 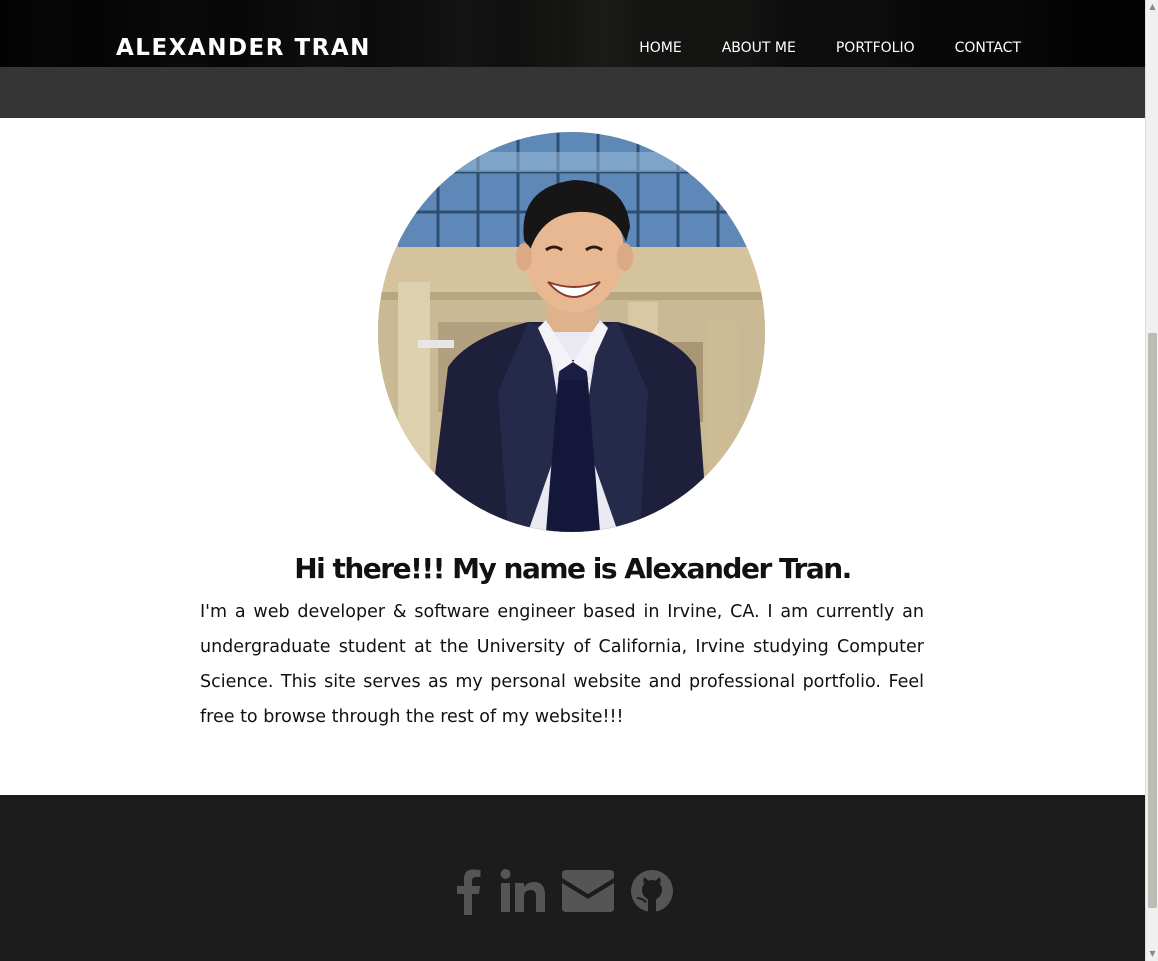 I want to click on scroll-down-arrow-icon: ▼, so click(x=1152, y=954).